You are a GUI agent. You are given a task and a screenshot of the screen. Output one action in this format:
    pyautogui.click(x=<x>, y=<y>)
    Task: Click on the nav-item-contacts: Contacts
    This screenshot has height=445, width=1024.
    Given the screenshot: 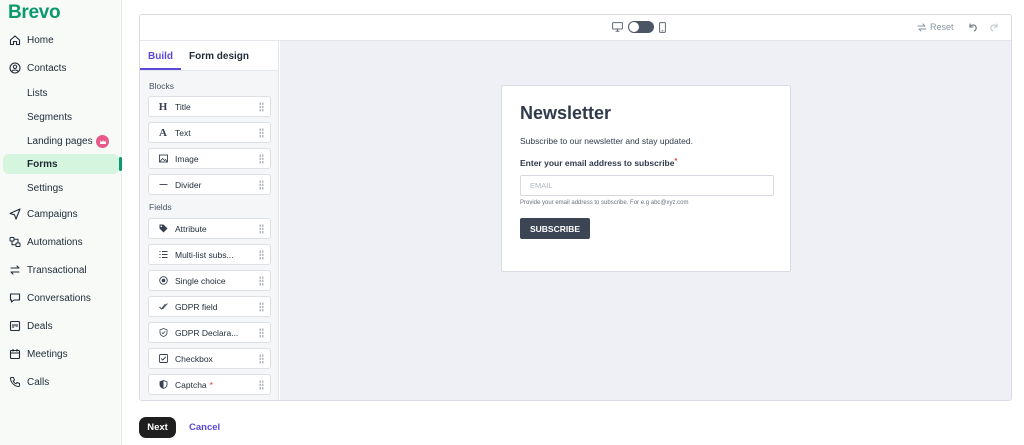 What is the action you would take?
    pyautogui.click(x=61, y=68)
    